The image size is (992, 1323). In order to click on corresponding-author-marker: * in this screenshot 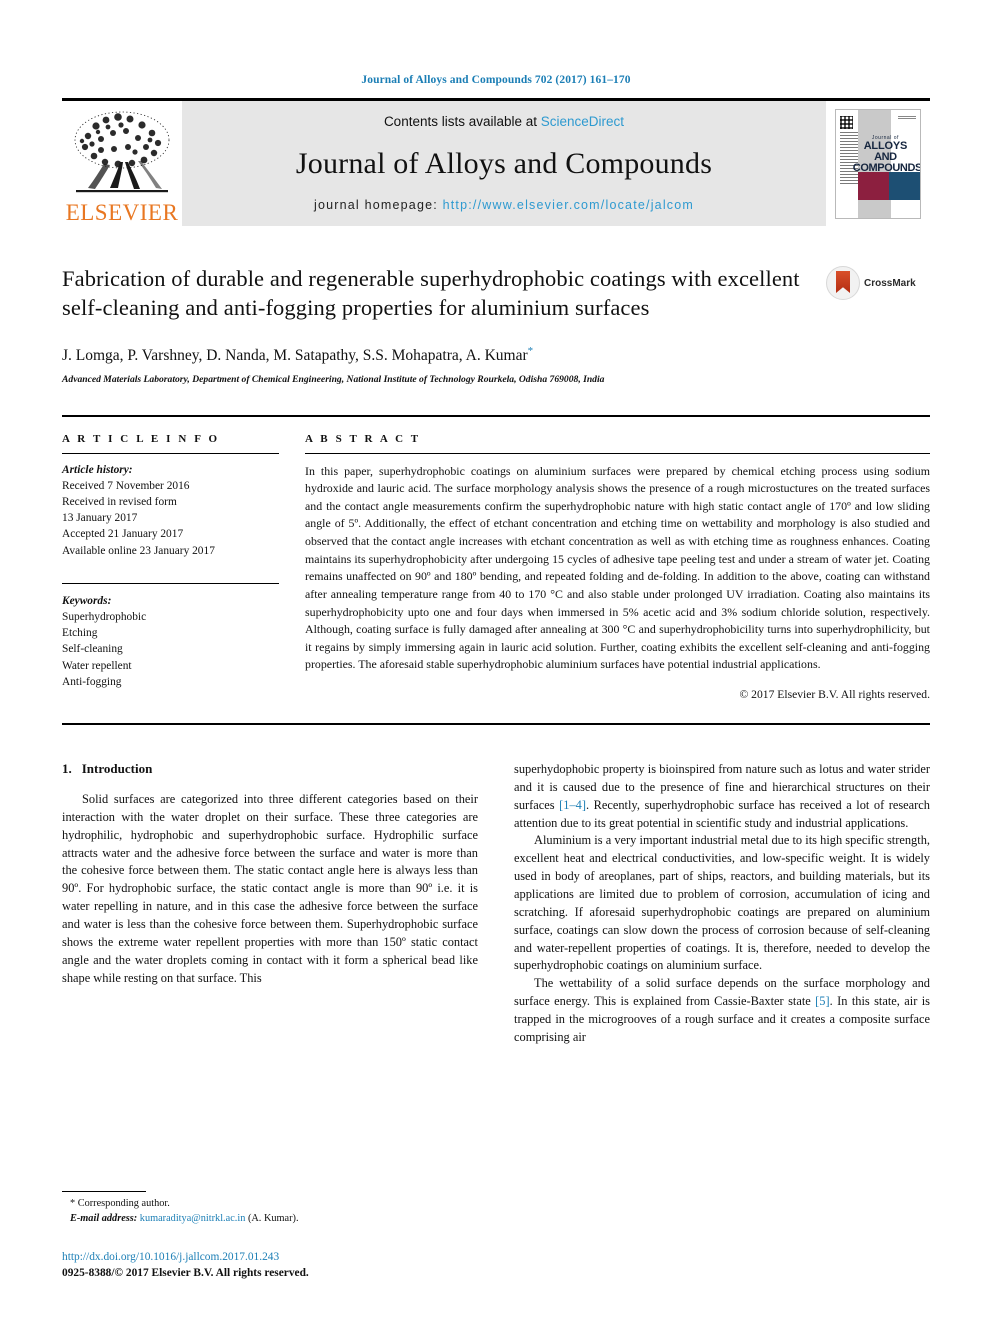, I will do `click(530, 350)`.